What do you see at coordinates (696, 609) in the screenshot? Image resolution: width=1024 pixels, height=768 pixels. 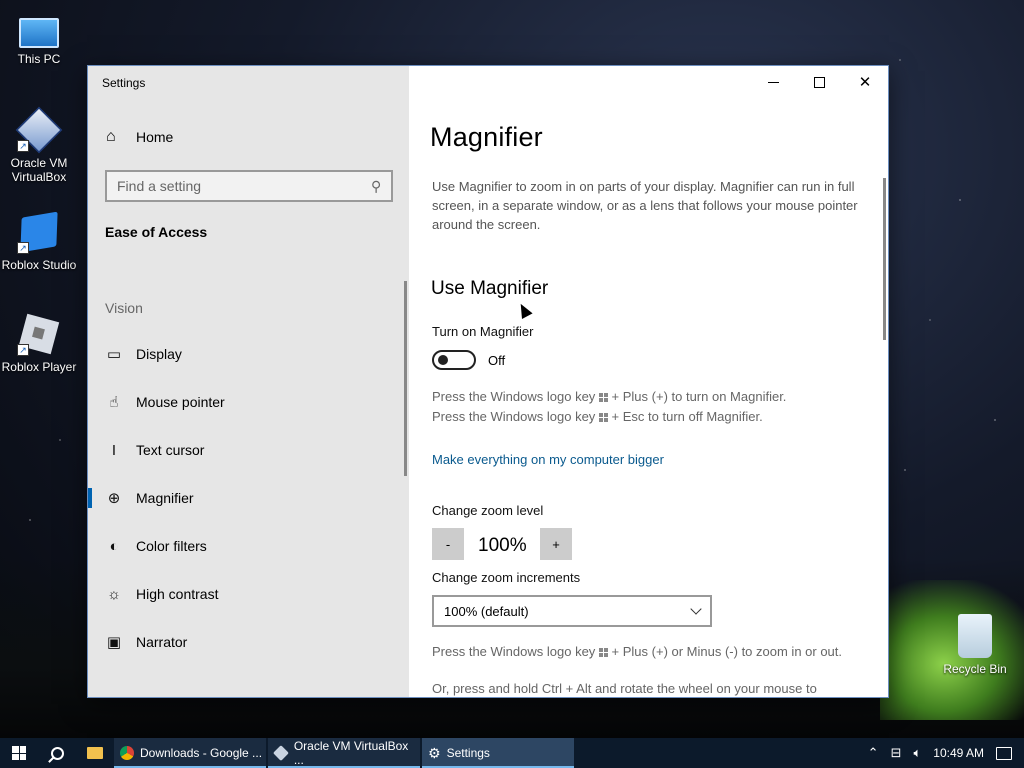 I see `chevron-down-icon` at bounding box center [696, 609].